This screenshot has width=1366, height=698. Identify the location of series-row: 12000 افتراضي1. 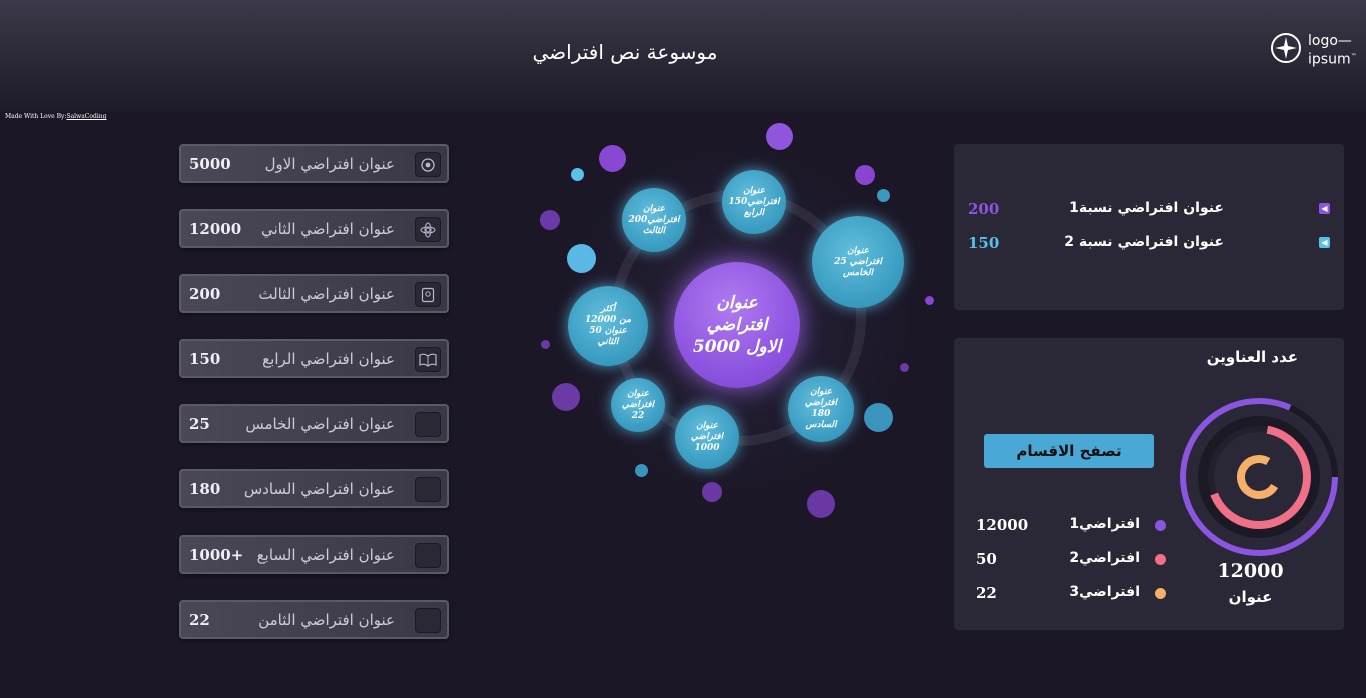
(1071, 526).